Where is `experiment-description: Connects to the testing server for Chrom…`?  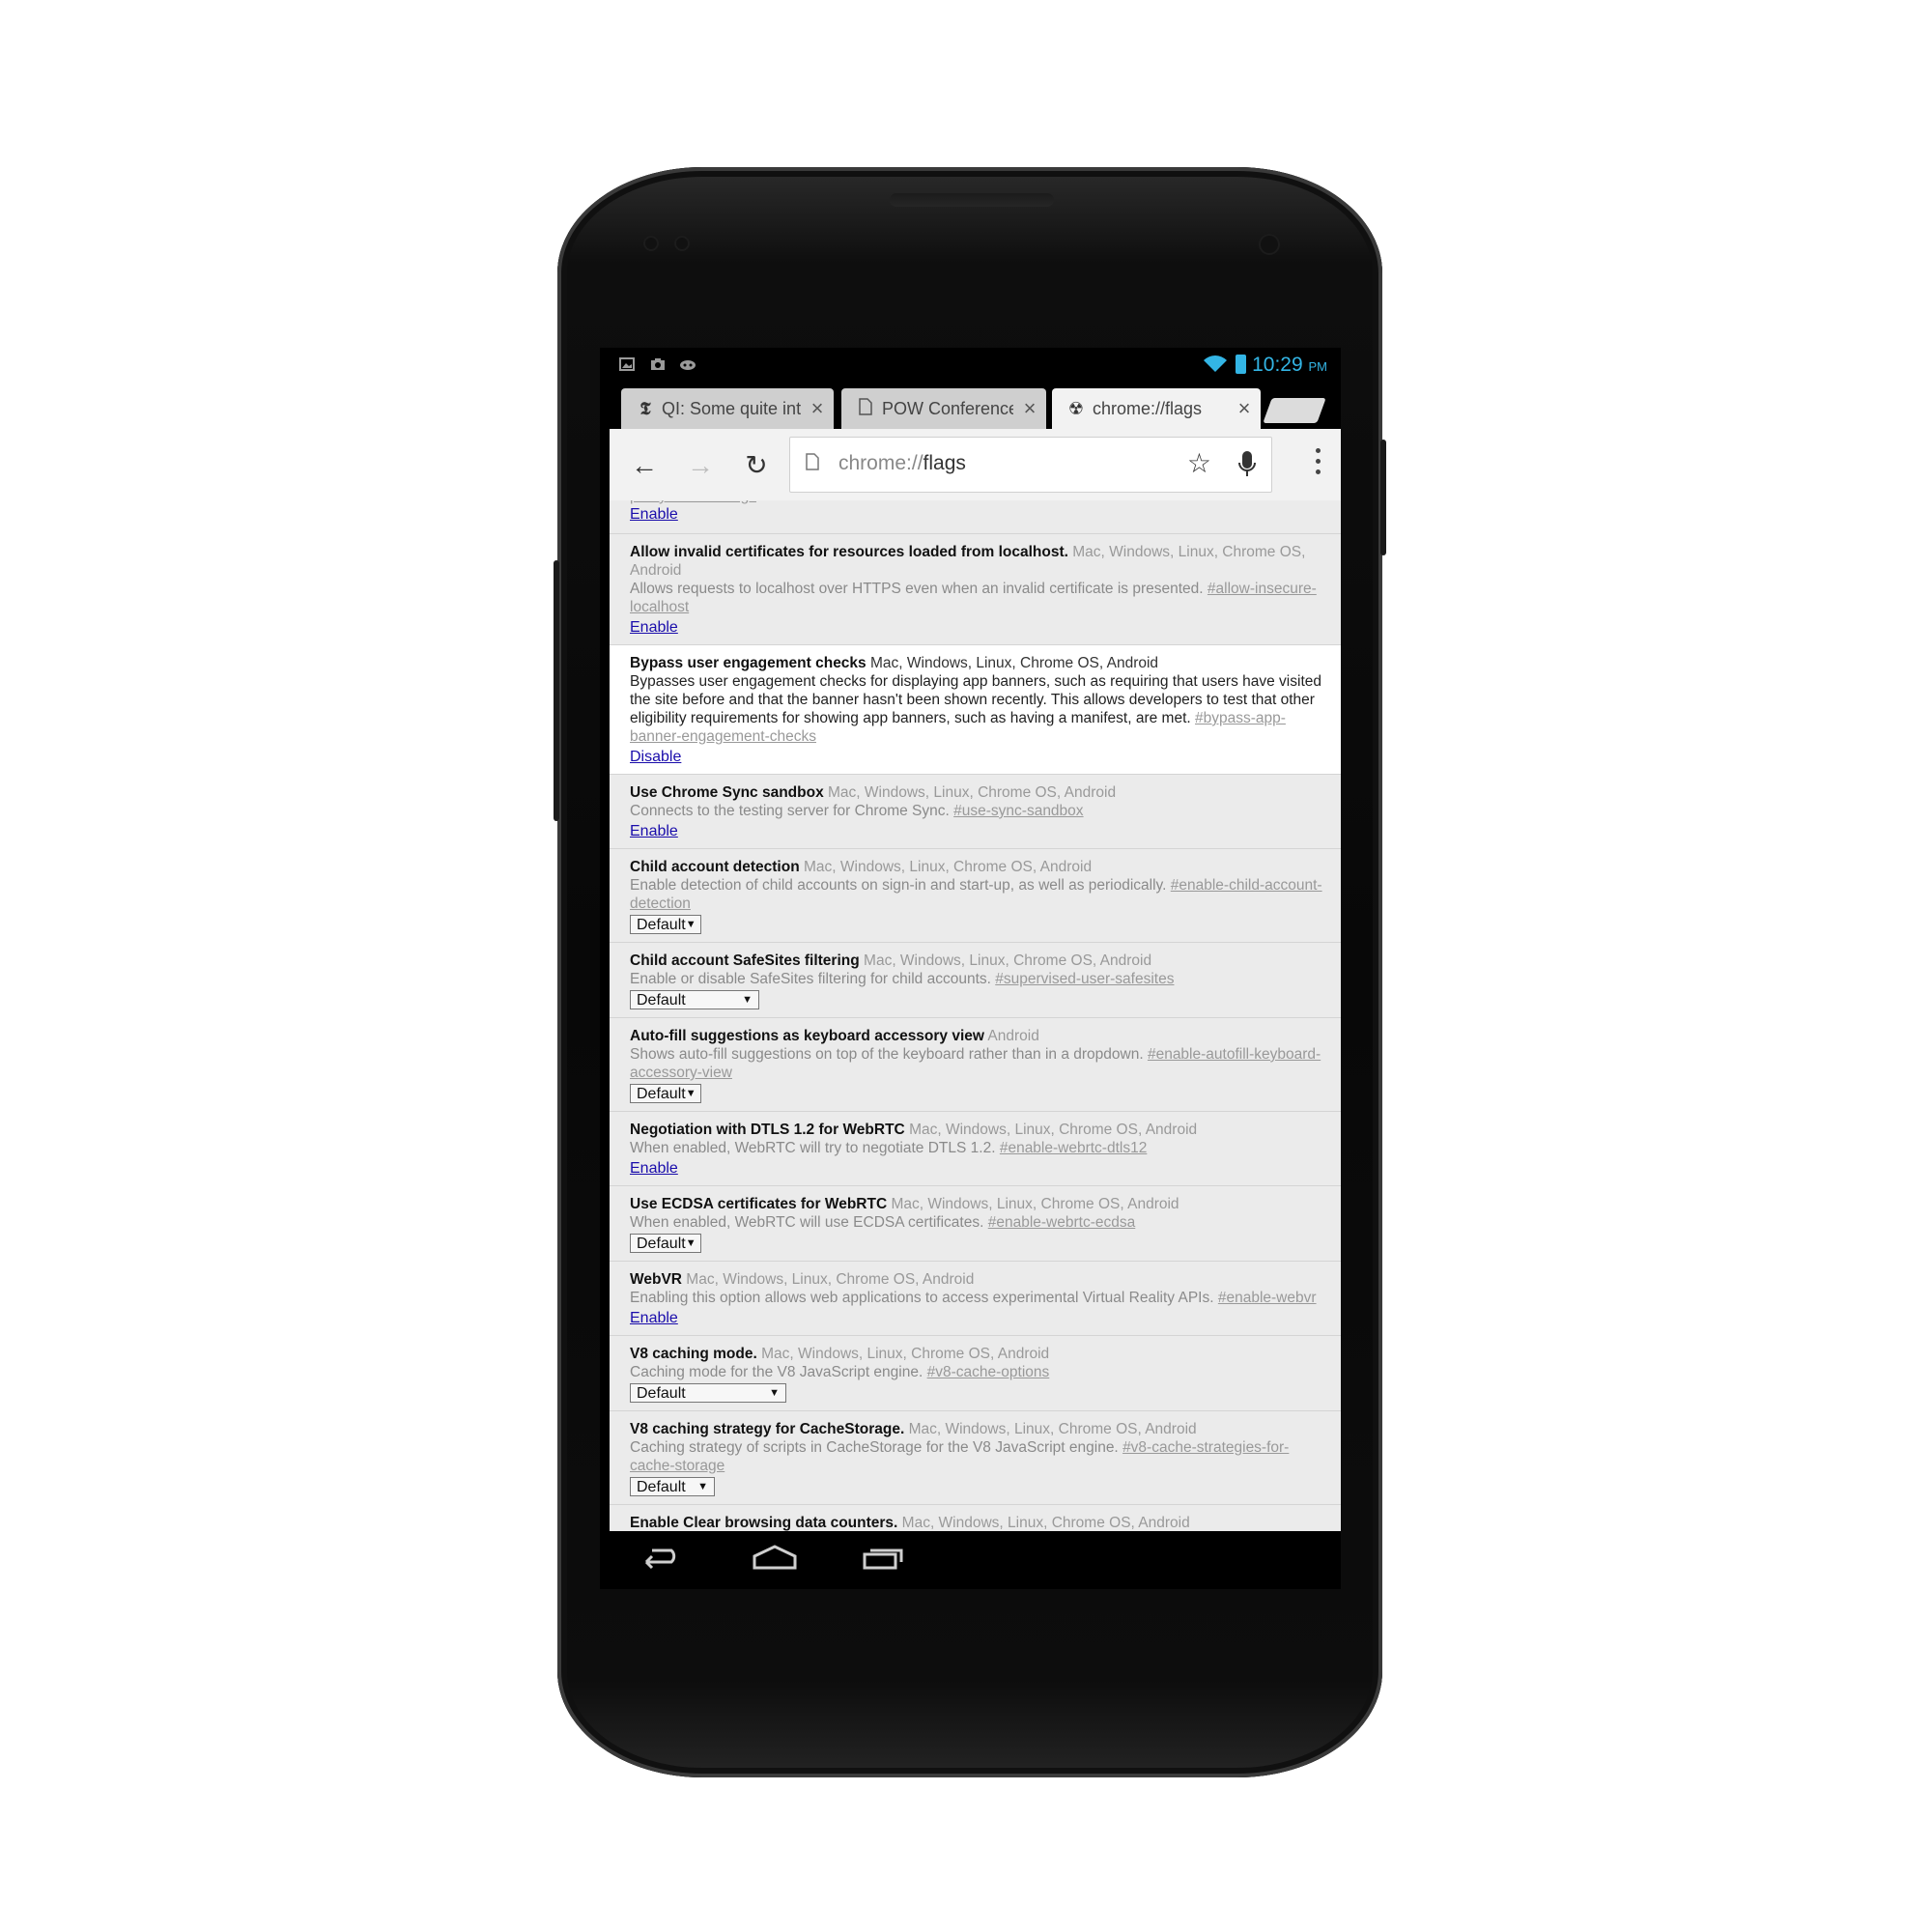 experiment-description: Connects to the testing server for Chrom… is located at coordinates (790, 811).